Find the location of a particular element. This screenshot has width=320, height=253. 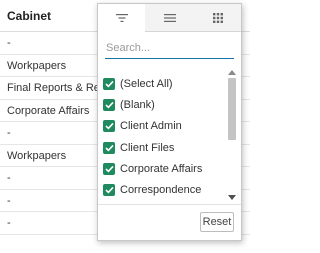

filter-icon is located at coordinates (121, 18).